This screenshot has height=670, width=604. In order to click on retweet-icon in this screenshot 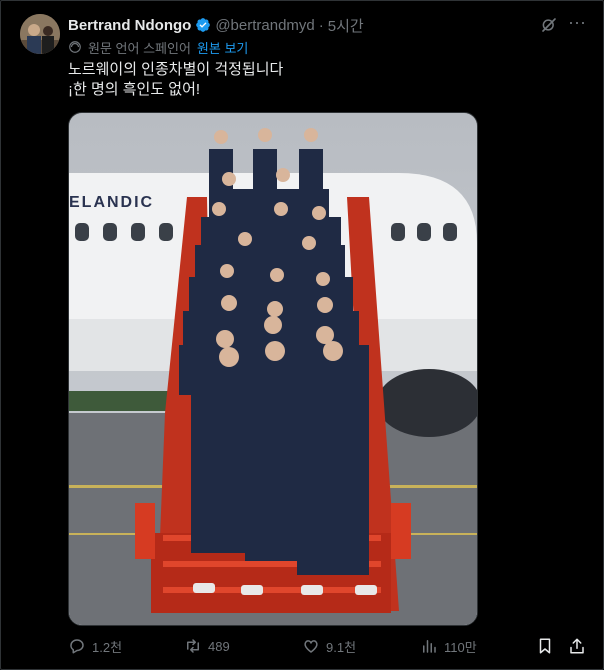, I will do `click(193, 646)`.